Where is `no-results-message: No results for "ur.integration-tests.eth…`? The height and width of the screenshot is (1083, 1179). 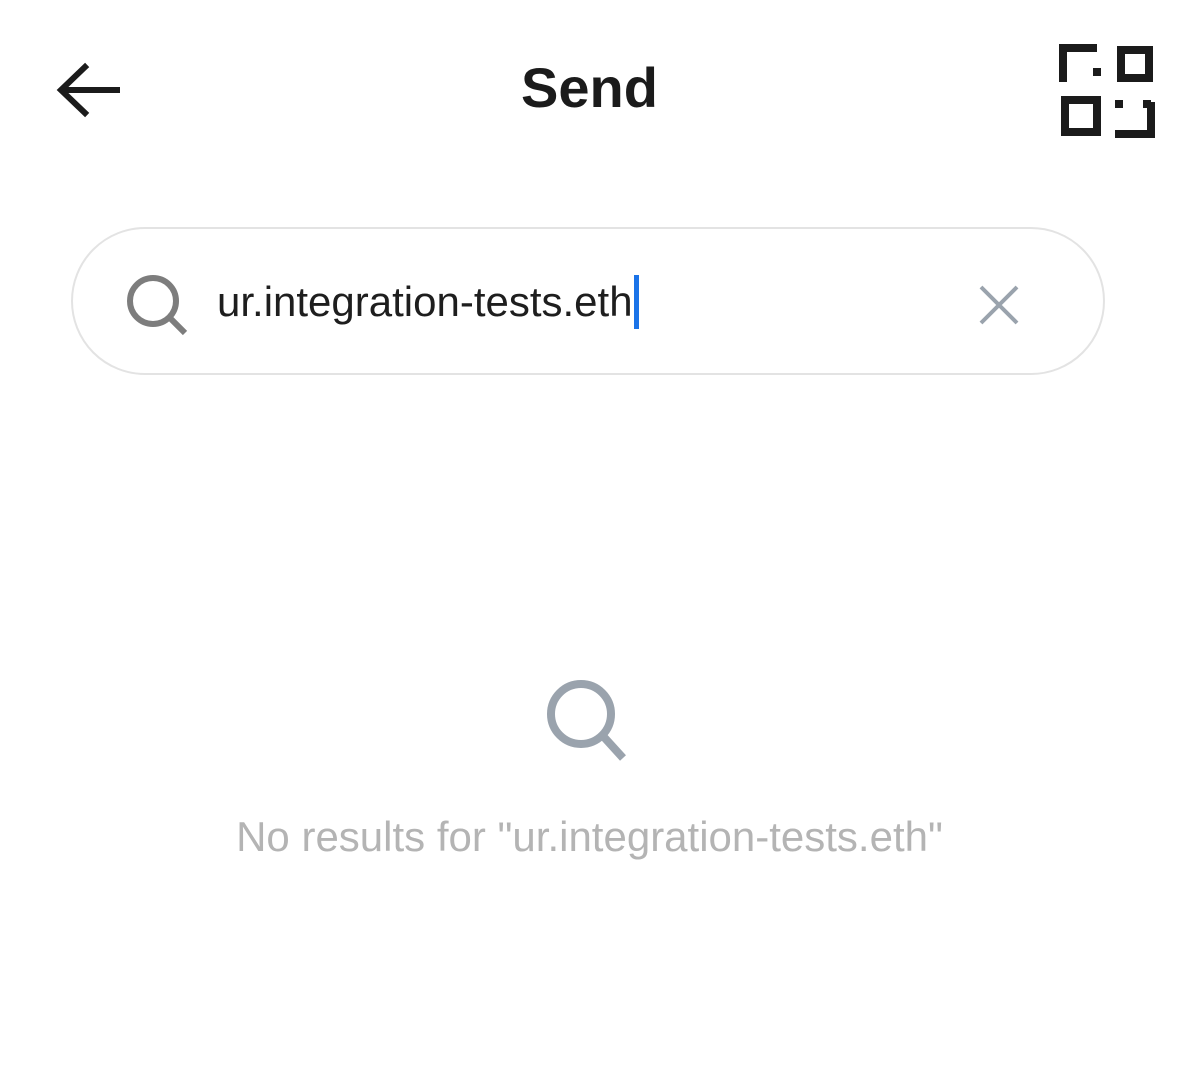
no-results-message: No results for "ur.integration-tests.eth… is located at coordinates (589, 836).